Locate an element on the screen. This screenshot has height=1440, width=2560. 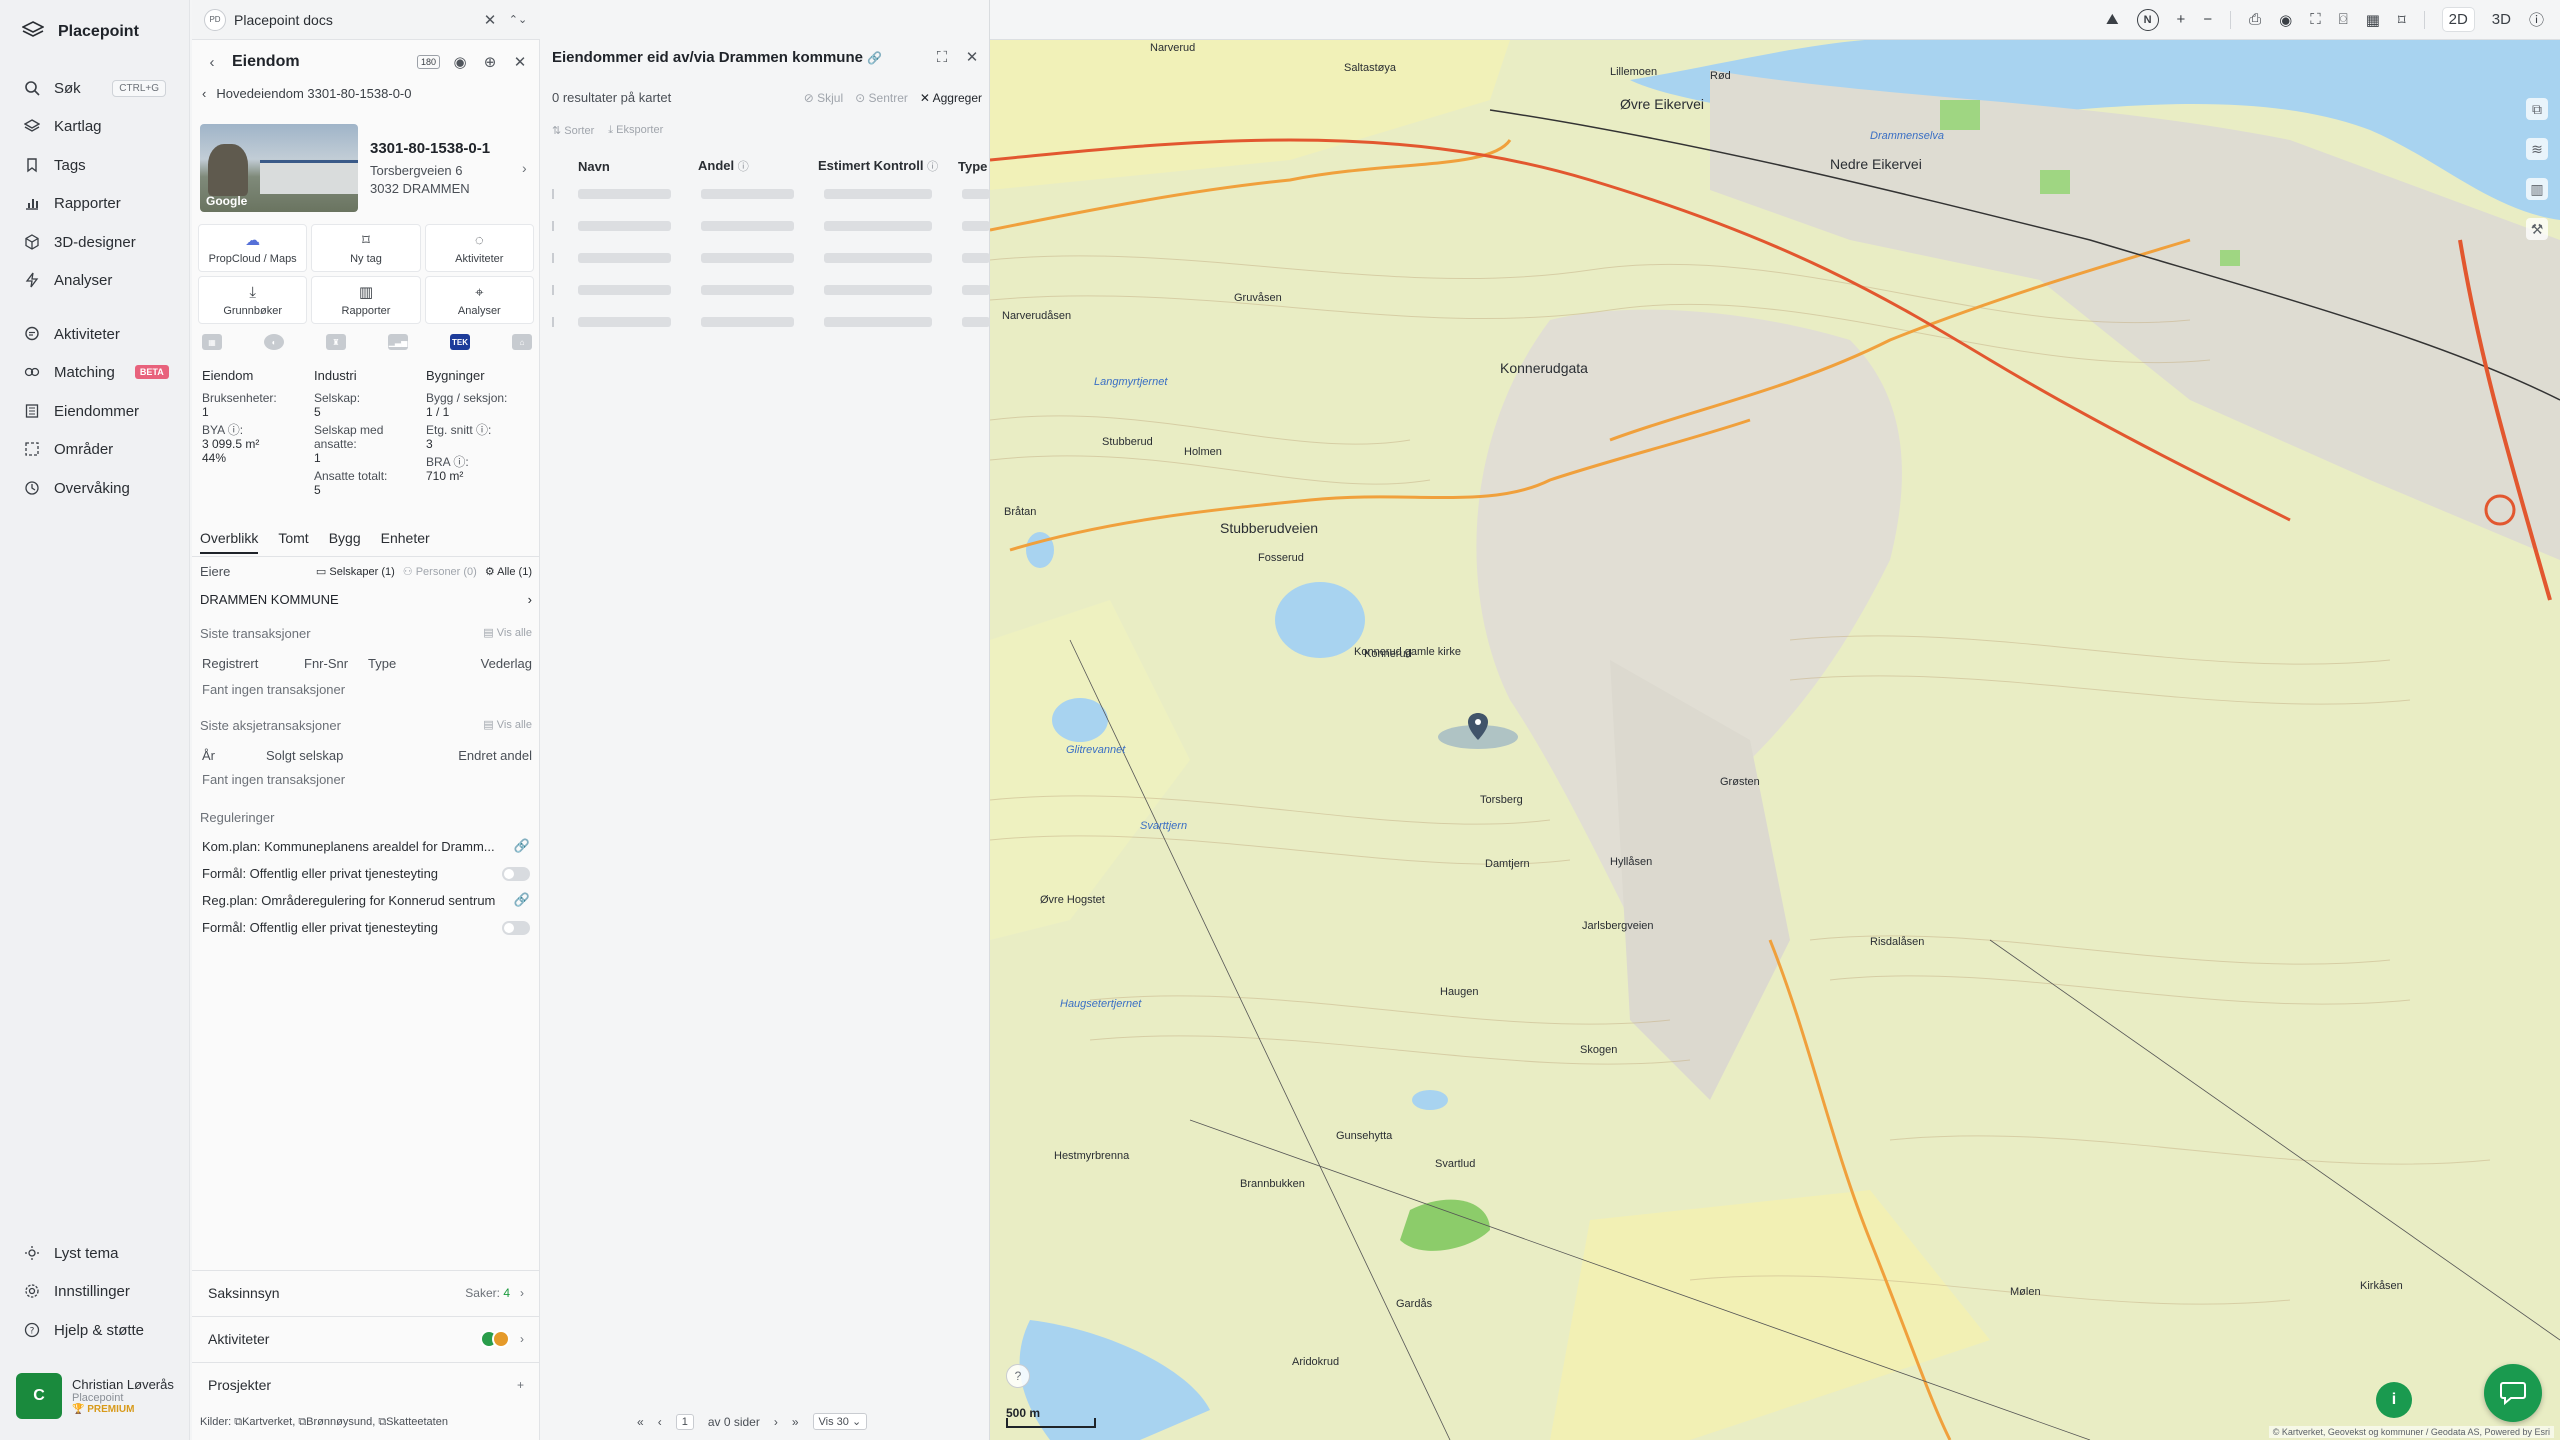
column-header-type: Type is located at coordinates (972, 166).